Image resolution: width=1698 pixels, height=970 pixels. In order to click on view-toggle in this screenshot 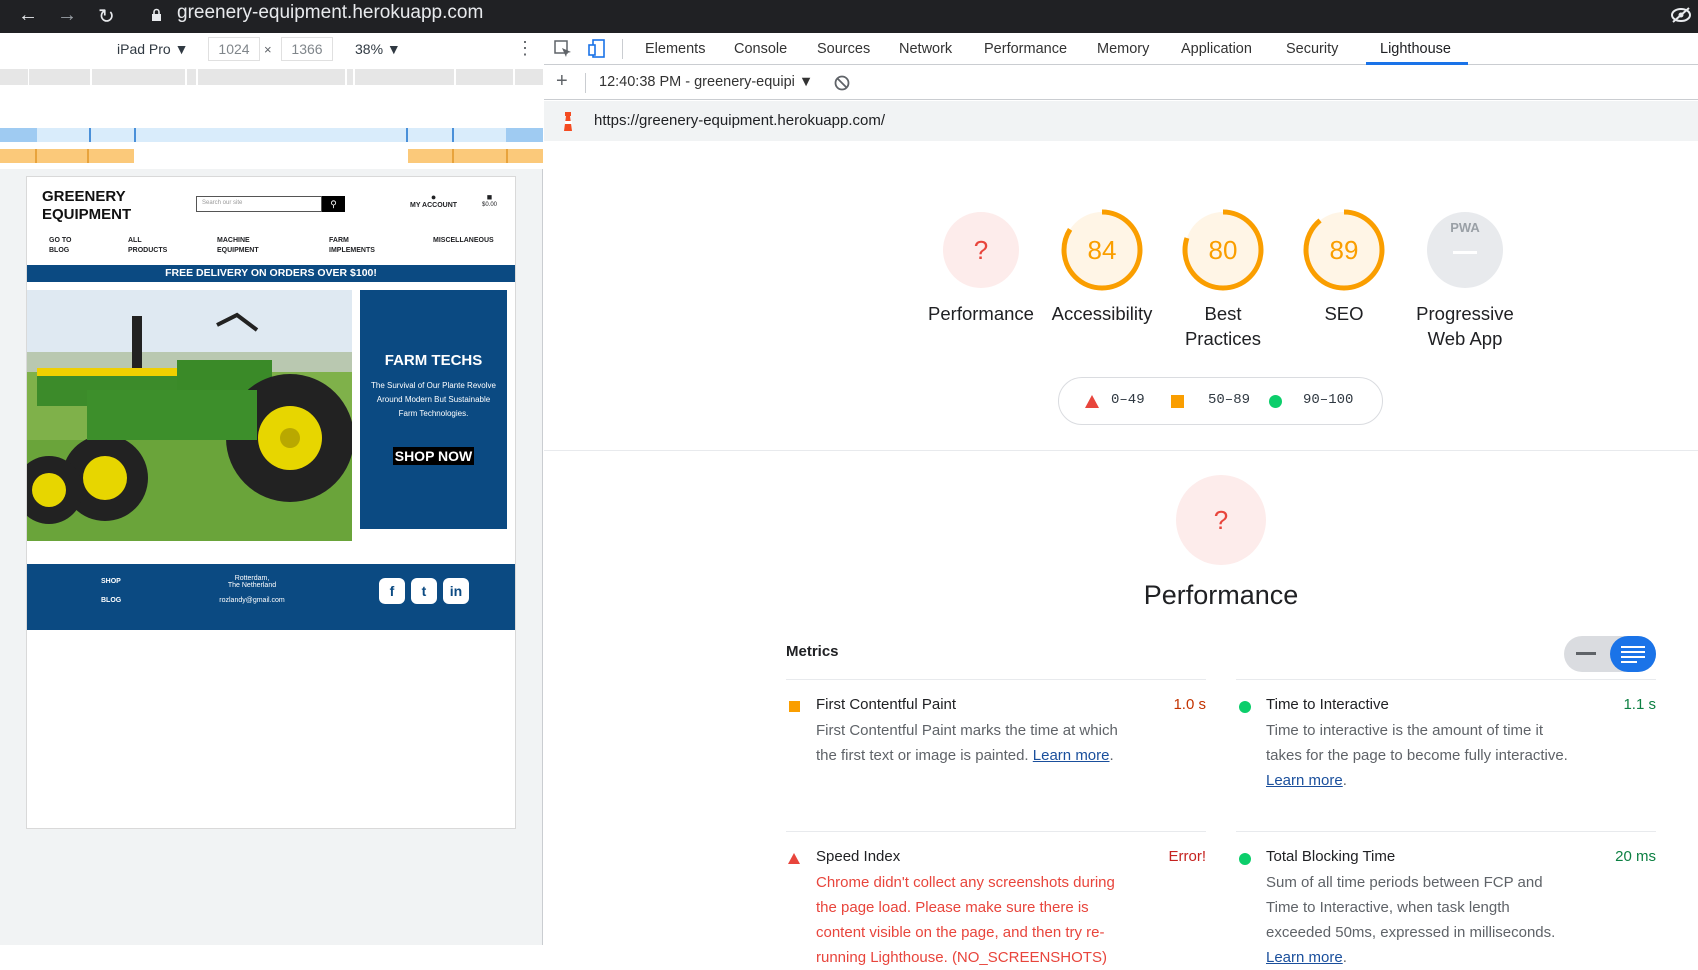, I will do `click(1610, 654)`.